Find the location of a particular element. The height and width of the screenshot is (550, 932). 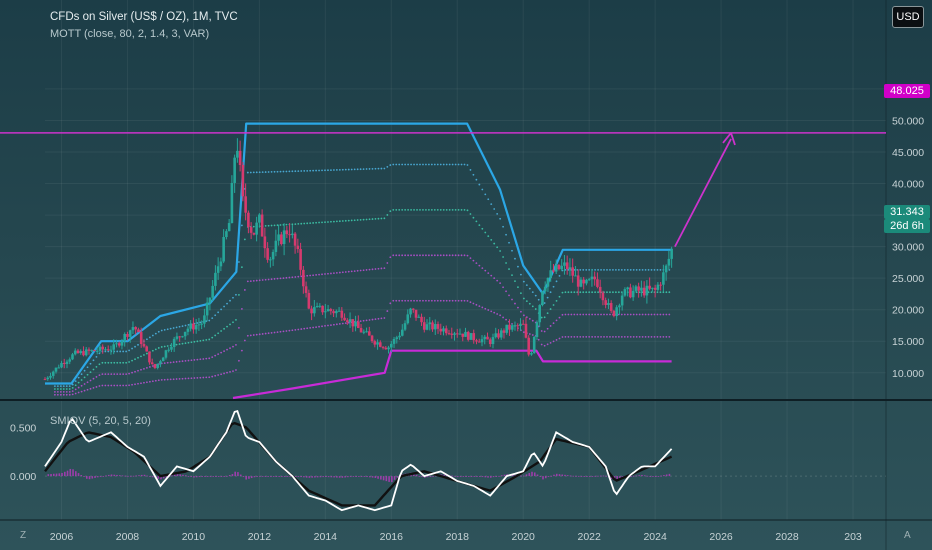

oscillator-legend: SMIOV (5, 20, 5, 20) is located at coordinates (100, 421).